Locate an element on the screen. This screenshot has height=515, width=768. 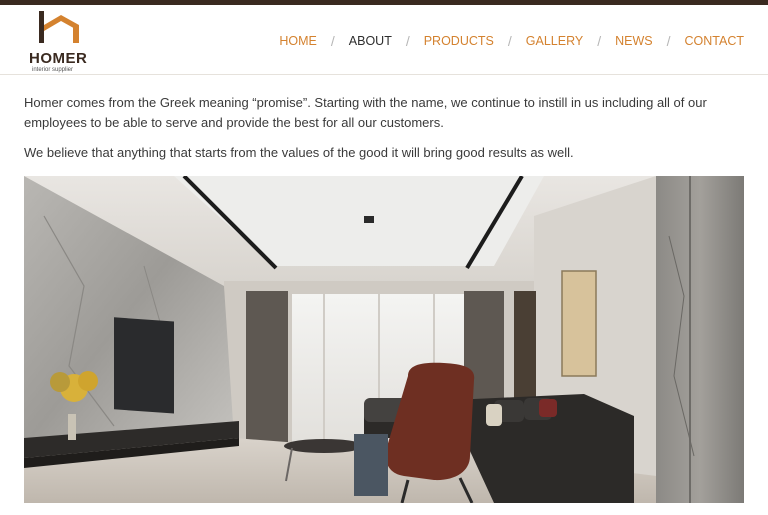
nav-item-products: PRODUCTS is located at coordinates (459, 41).